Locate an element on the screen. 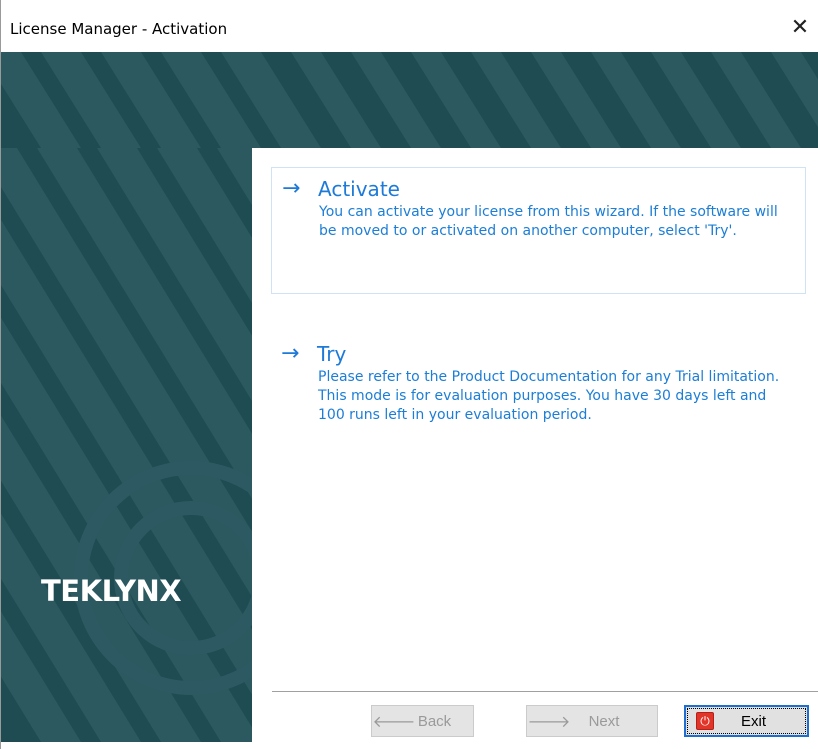 The image size is (818, 749). back-button: 🡐 Back is located at coordinates (422, 721).